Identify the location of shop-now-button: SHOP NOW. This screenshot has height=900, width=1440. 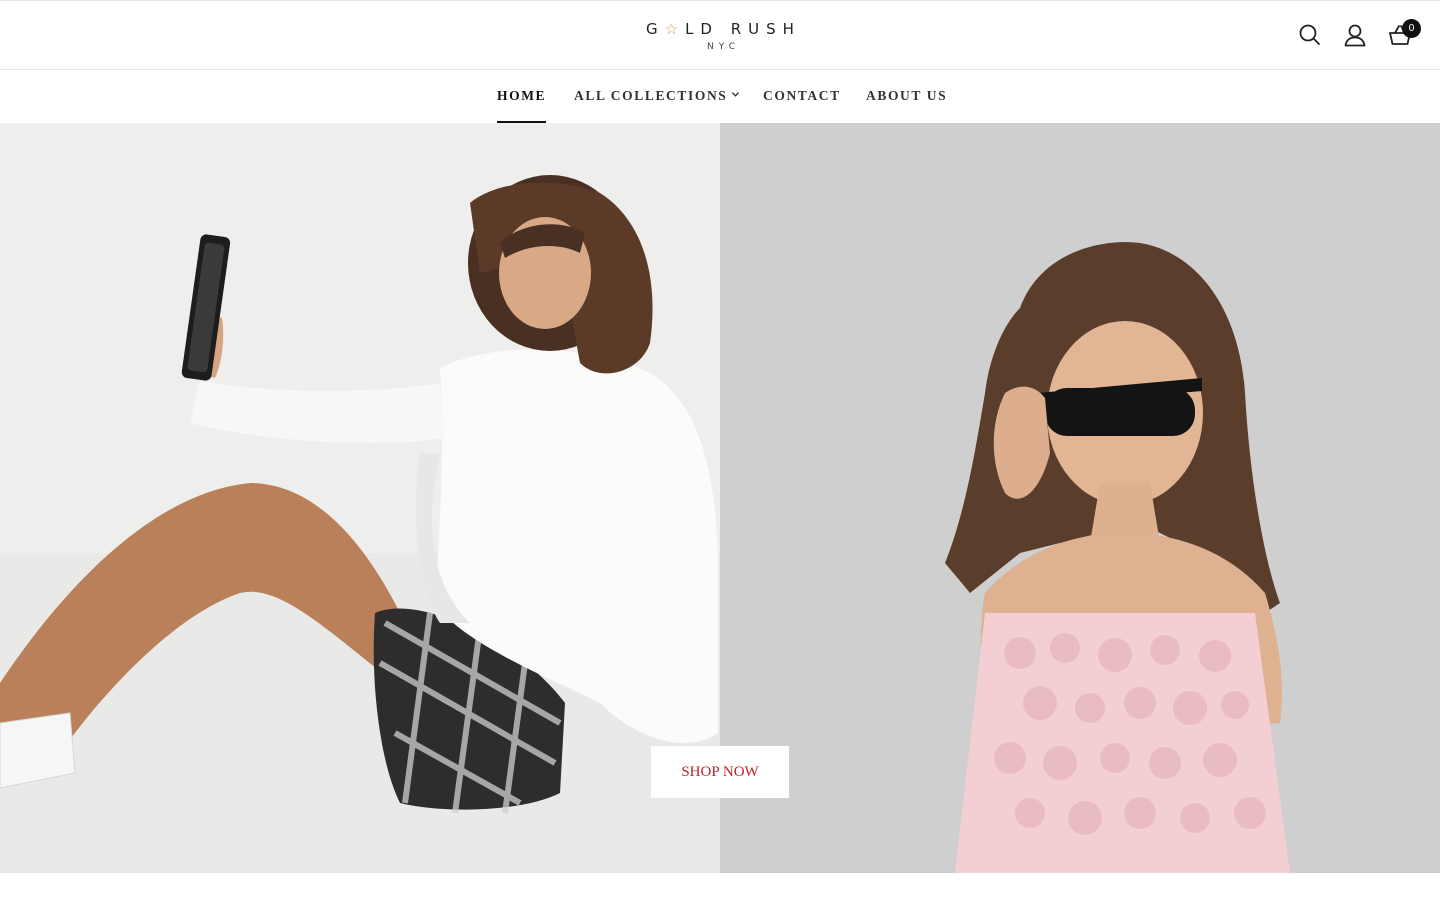
(720, 772).